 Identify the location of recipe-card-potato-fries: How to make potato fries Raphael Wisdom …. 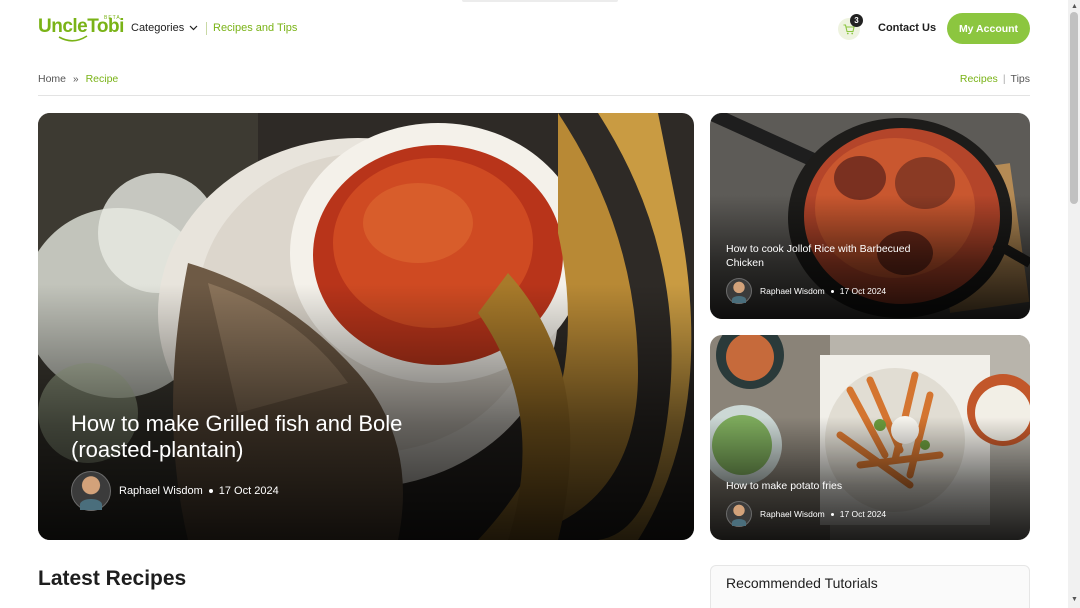
(870, 437).